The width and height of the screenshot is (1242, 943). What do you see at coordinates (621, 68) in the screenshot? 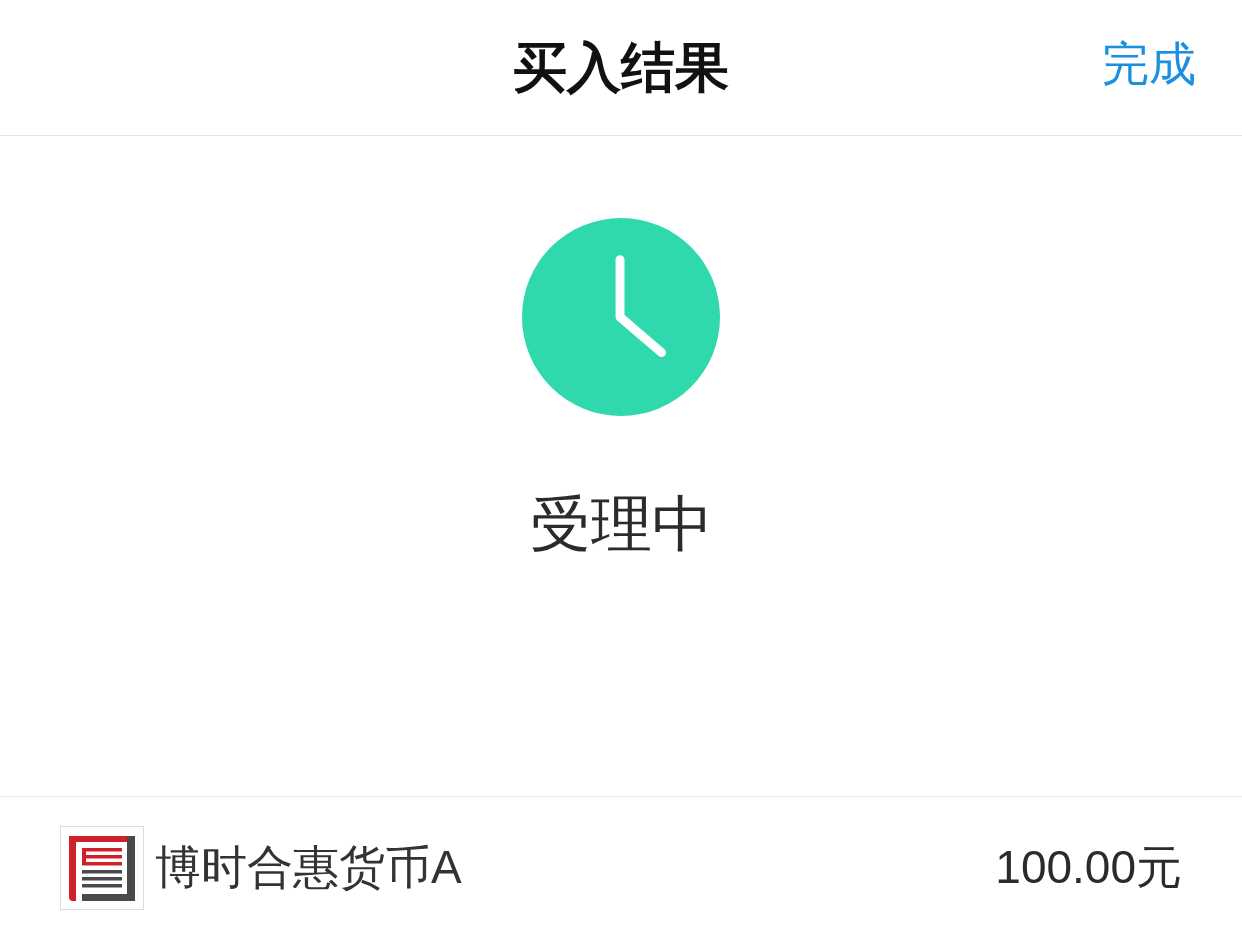
I see `page-title: 买入结果` at bounding box center [621, 68].